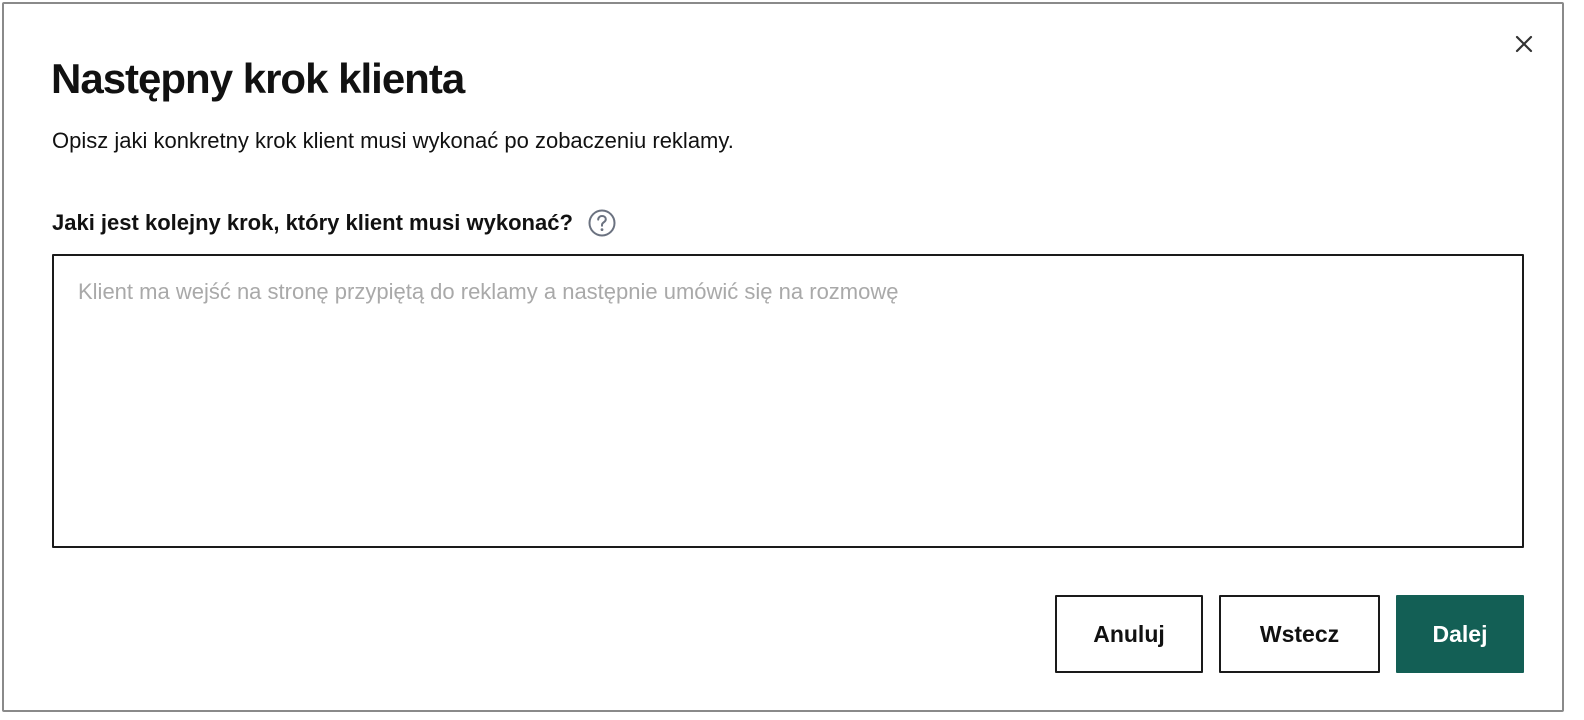  What do you see at coordinates (258, 78) in the screenshot?
I see `dialog-title: Następny krok klienta` at bounding box center [258, 78].